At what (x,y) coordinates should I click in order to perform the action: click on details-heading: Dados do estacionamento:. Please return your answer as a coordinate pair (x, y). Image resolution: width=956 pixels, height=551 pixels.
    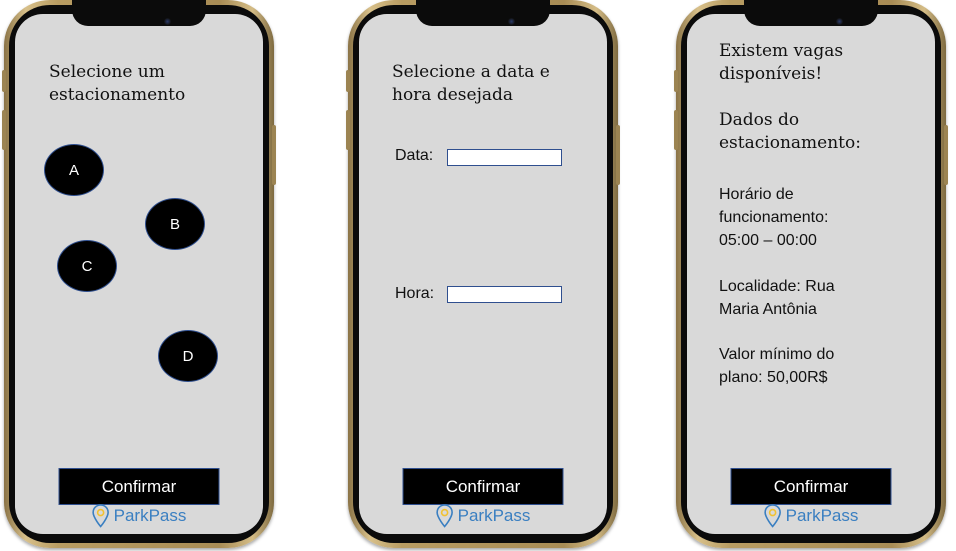
    Looking at the image, I should click on (790, 131).